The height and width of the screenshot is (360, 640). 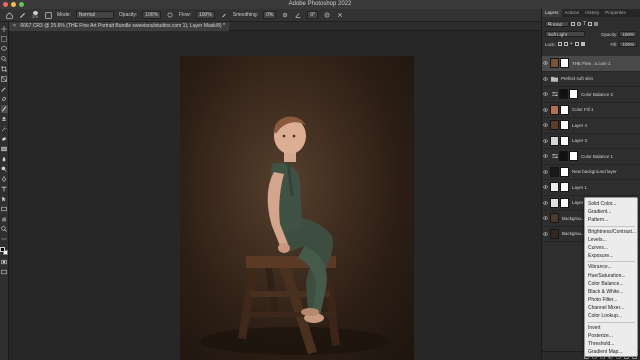 I want to click on screen-mode-icon, so click(x=4, y=272).